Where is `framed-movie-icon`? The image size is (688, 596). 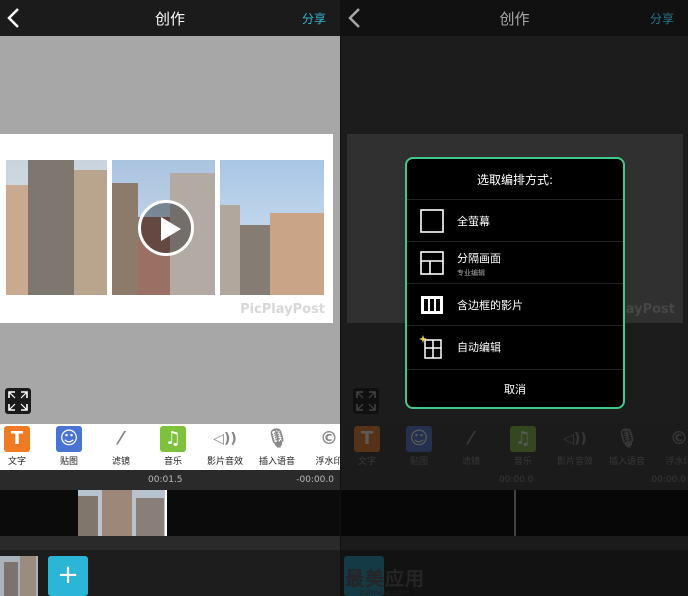
framed-movie-icon is located at coordinates (432, 305).